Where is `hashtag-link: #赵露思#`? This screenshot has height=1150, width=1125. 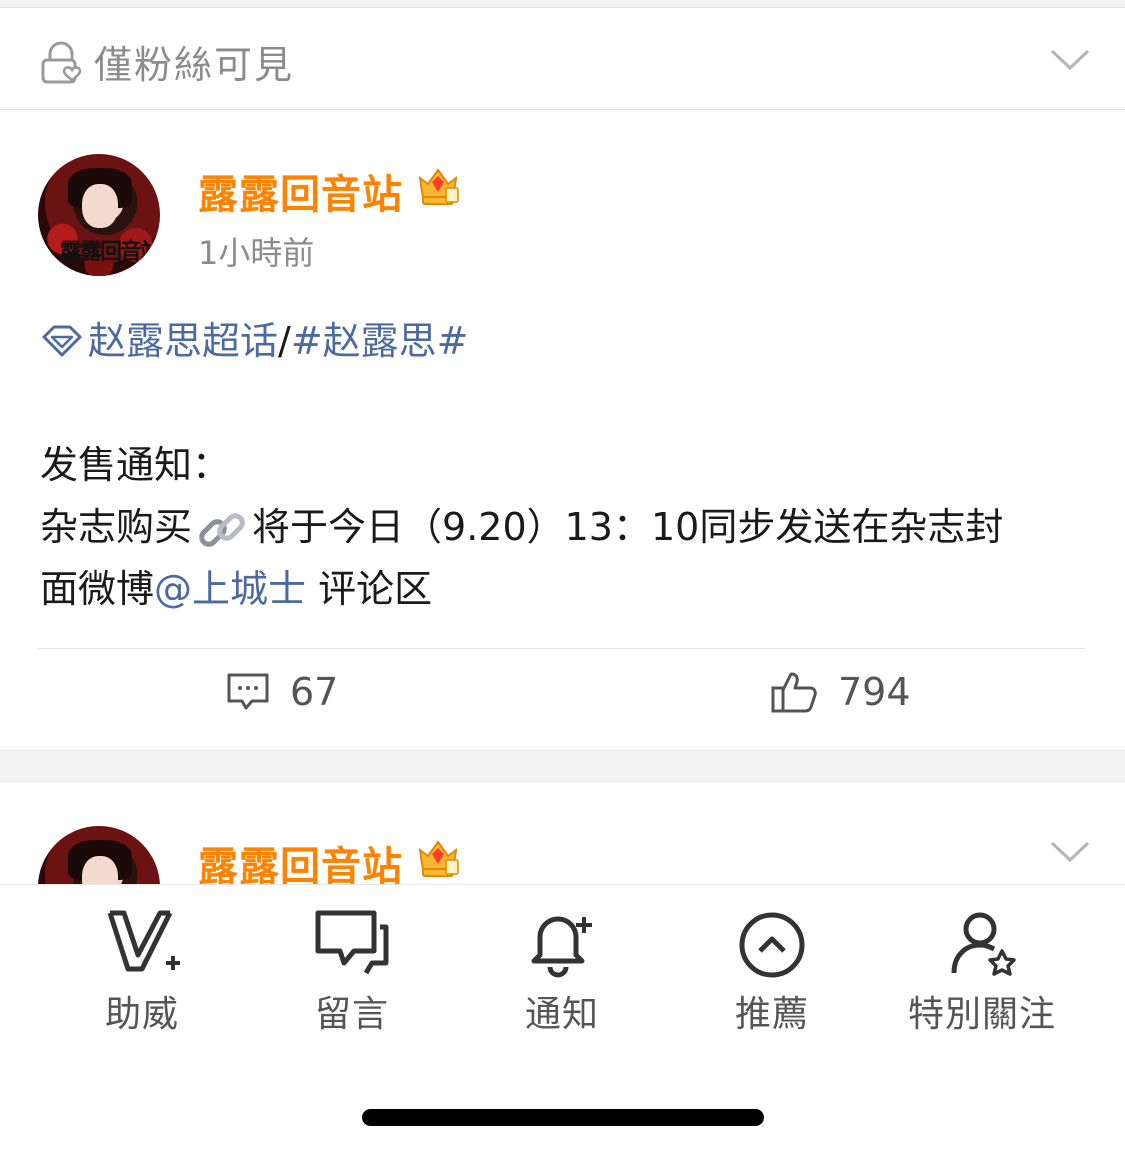
hashtag-link: #赵露思# is located at coordinates (380, 341).